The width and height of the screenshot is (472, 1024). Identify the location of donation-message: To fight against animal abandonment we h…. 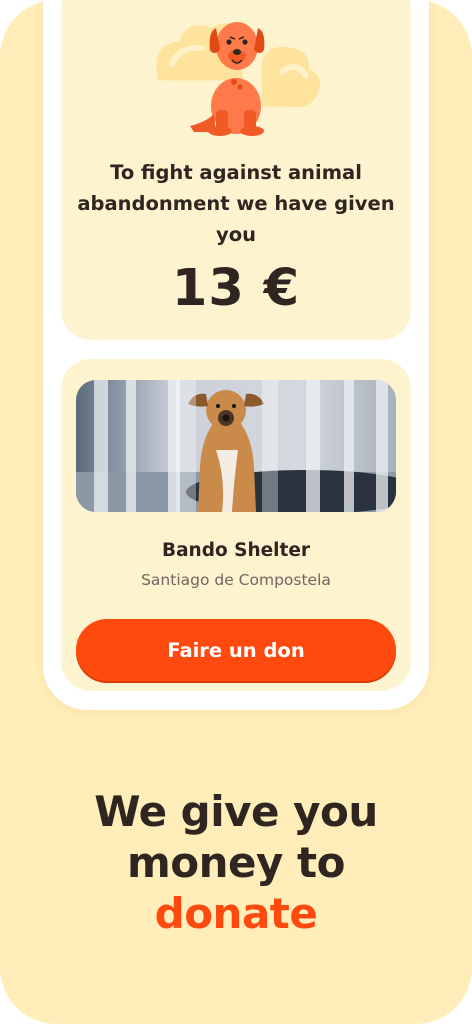
(236, 203).